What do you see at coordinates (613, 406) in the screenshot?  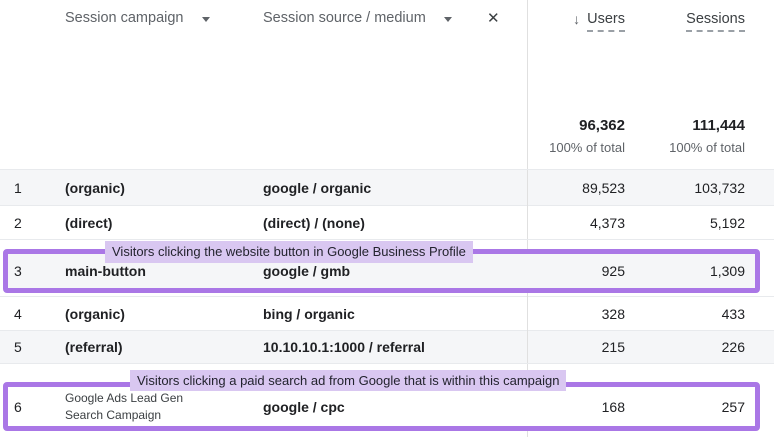 I see `cell-users: 168` at bounding box center [613, 406].